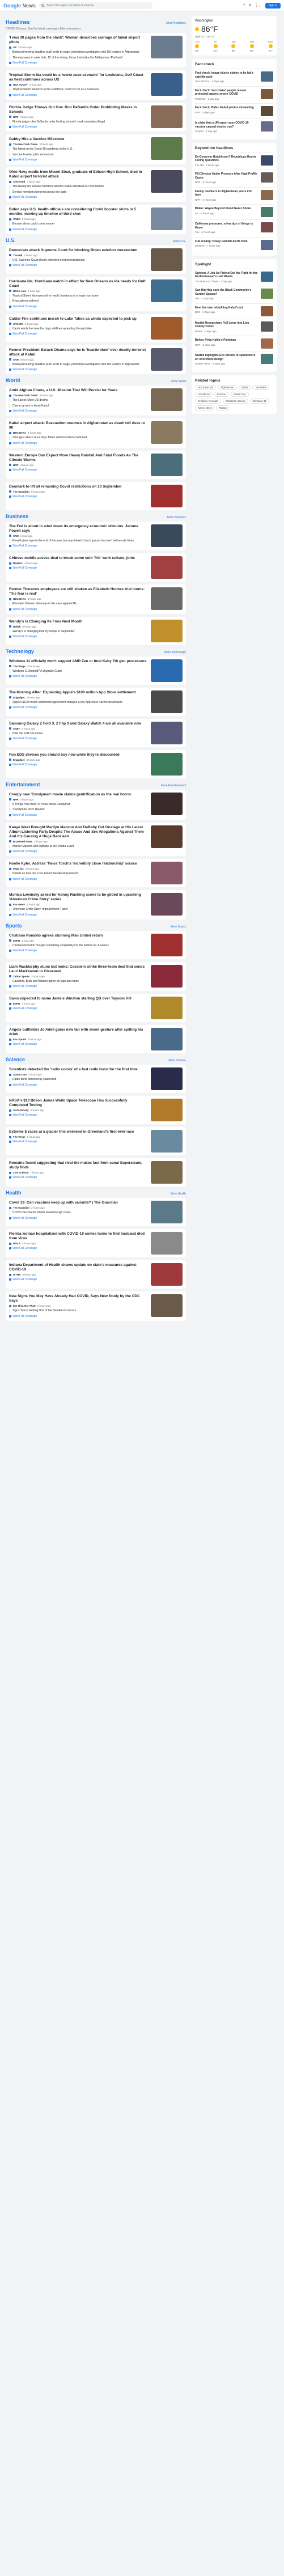  Describe the element at coordinates (17, 516) in the screenshot. I see `section-title: Business` at that location.